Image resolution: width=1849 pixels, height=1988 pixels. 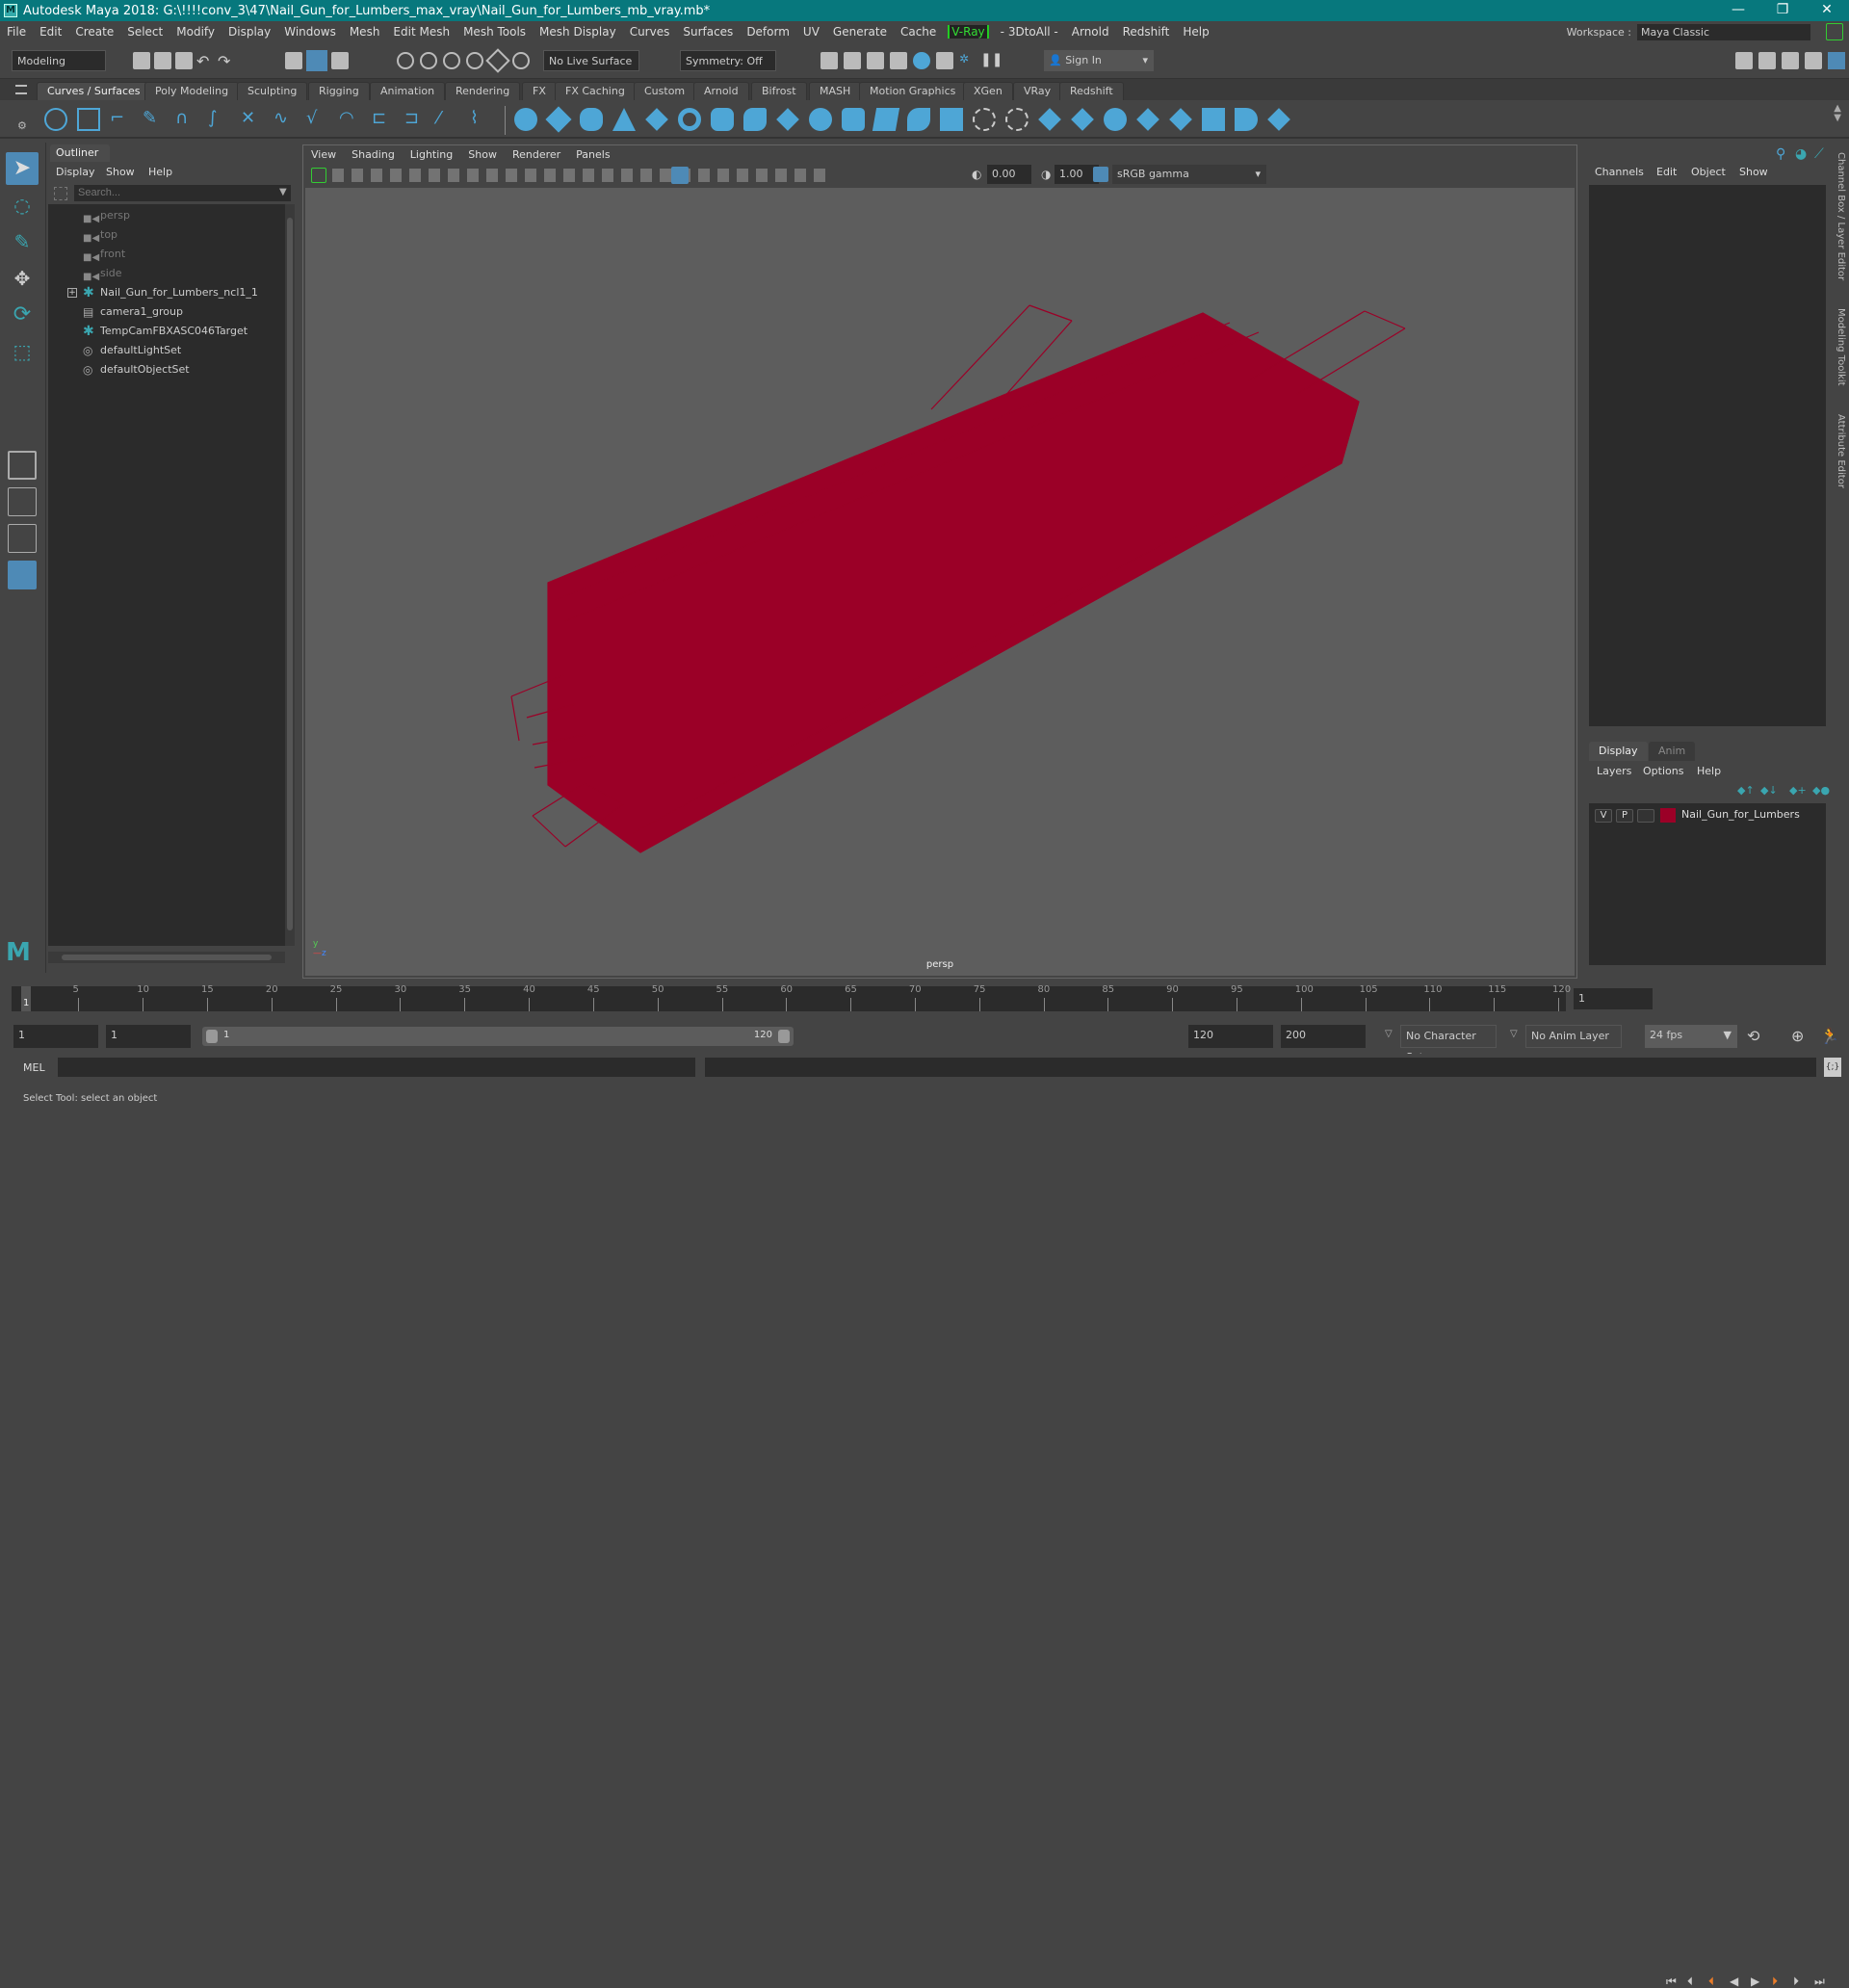 I want to click on channel-box-toggle-icon, so click(x=1813, y=60).